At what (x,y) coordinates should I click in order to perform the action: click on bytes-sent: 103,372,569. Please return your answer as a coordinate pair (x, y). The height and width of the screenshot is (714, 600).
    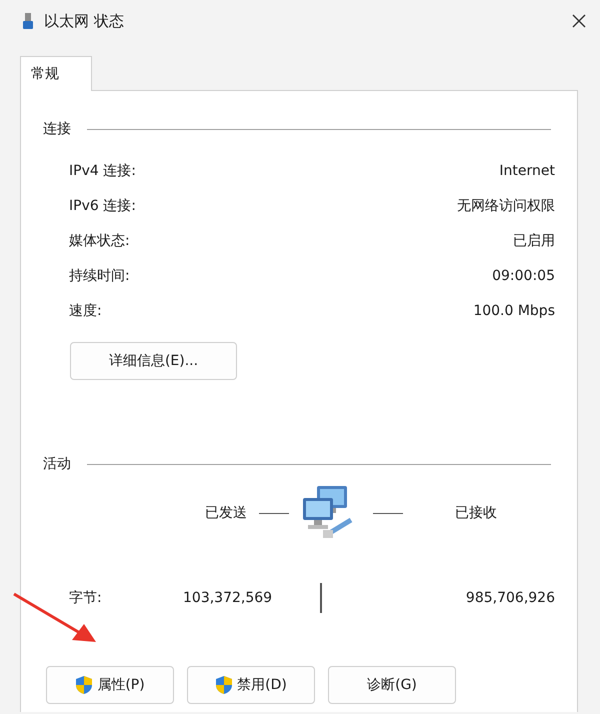
    Looking at the image, I should click on (227, 598).